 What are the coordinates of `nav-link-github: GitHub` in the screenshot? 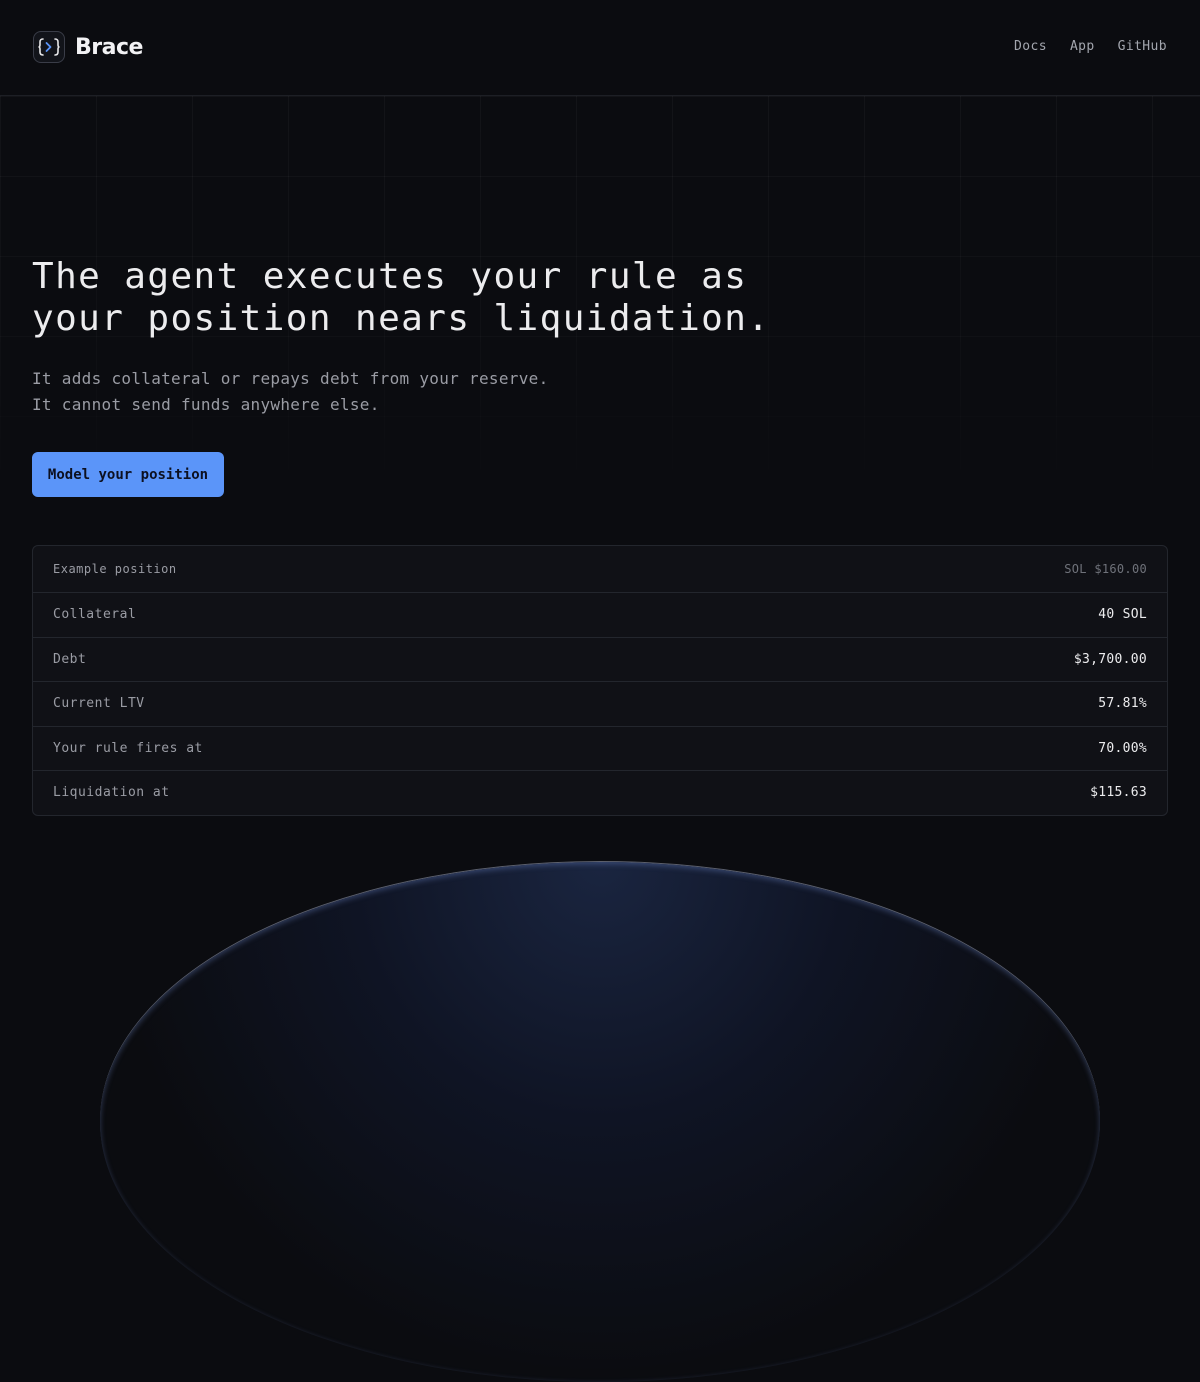 It's located at (1142, 46).